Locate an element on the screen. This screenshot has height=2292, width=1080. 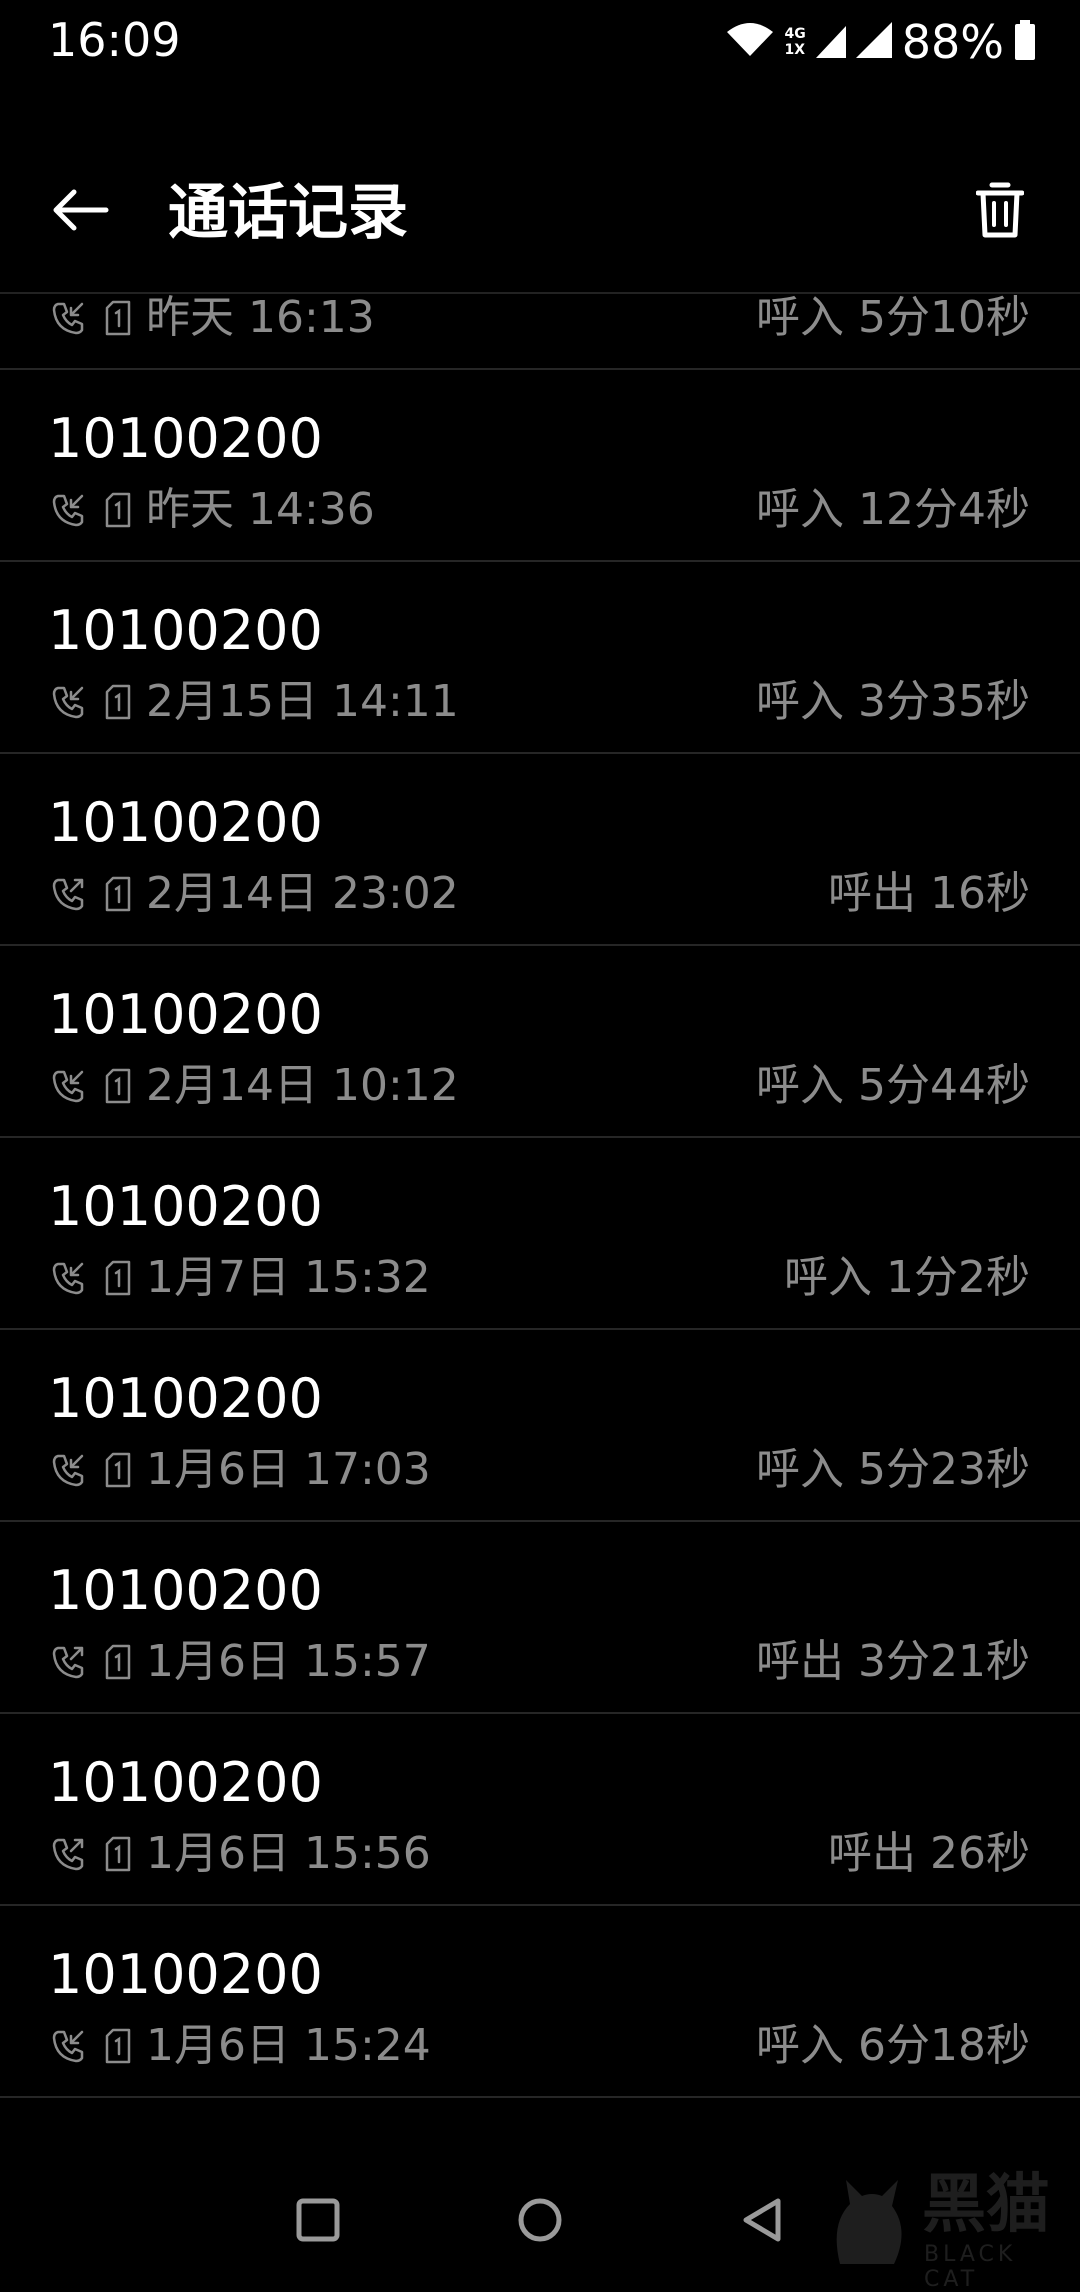
call-meta: 2月15日 14:11 is located at coordinates (253, 702).